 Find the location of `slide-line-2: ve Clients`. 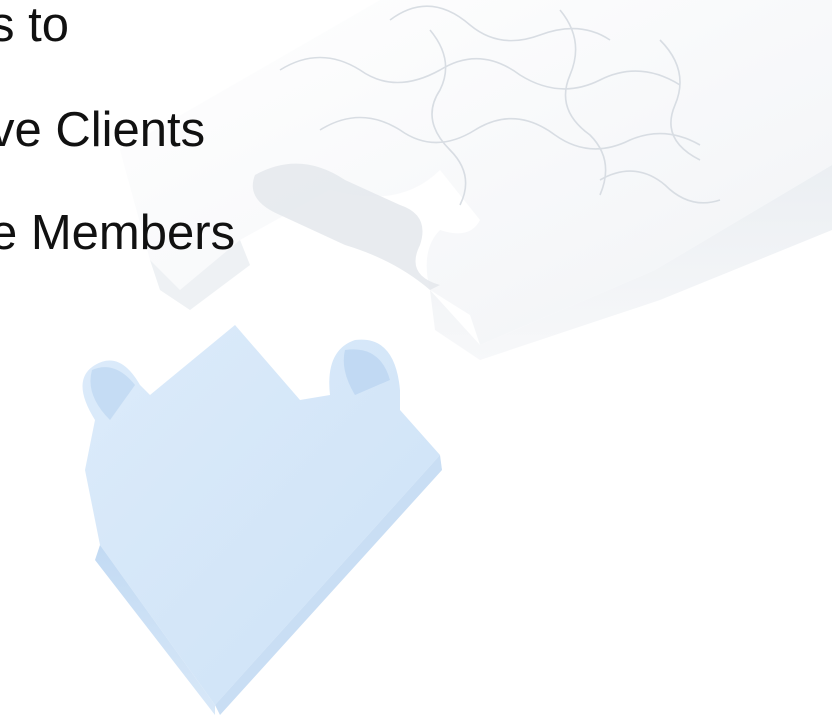

slide-line-2: ve Clients is located at coordinates (103, 130).